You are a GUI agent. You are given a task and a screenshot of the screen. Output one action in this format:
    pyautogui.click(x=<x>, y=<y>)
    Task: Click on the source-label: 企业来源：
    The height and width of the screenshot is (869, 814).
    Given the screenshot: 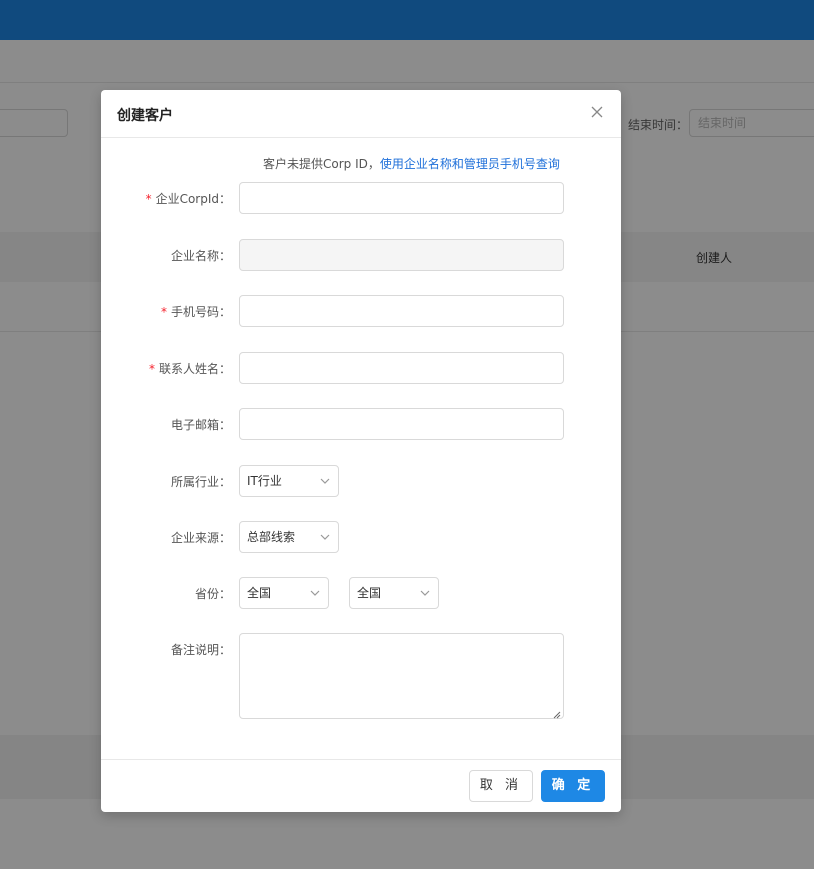 What is the action you would take?
    pyautogui.click(x=200, y=538)
    